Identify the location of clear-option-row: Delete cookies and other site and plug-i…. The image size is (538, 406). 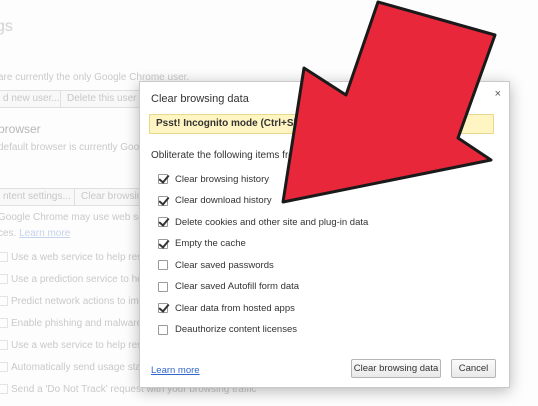
(263, 222).